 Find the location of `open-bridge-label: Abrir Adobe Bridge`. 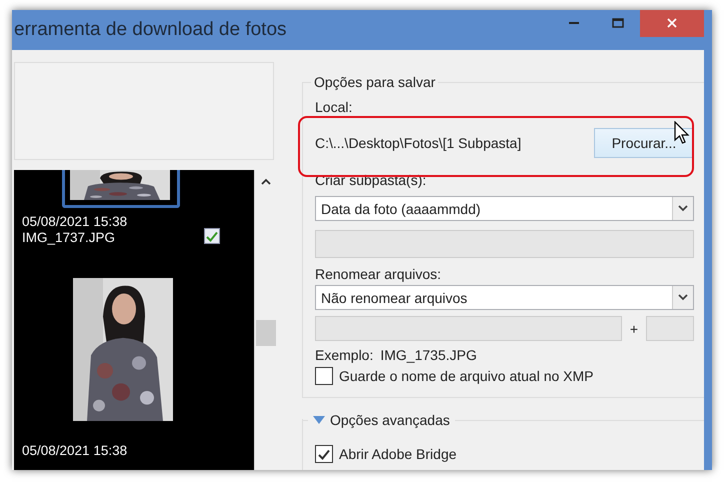

open-bridge-label: Abrir Adobe Bridge is located at coordinates (398, 454).